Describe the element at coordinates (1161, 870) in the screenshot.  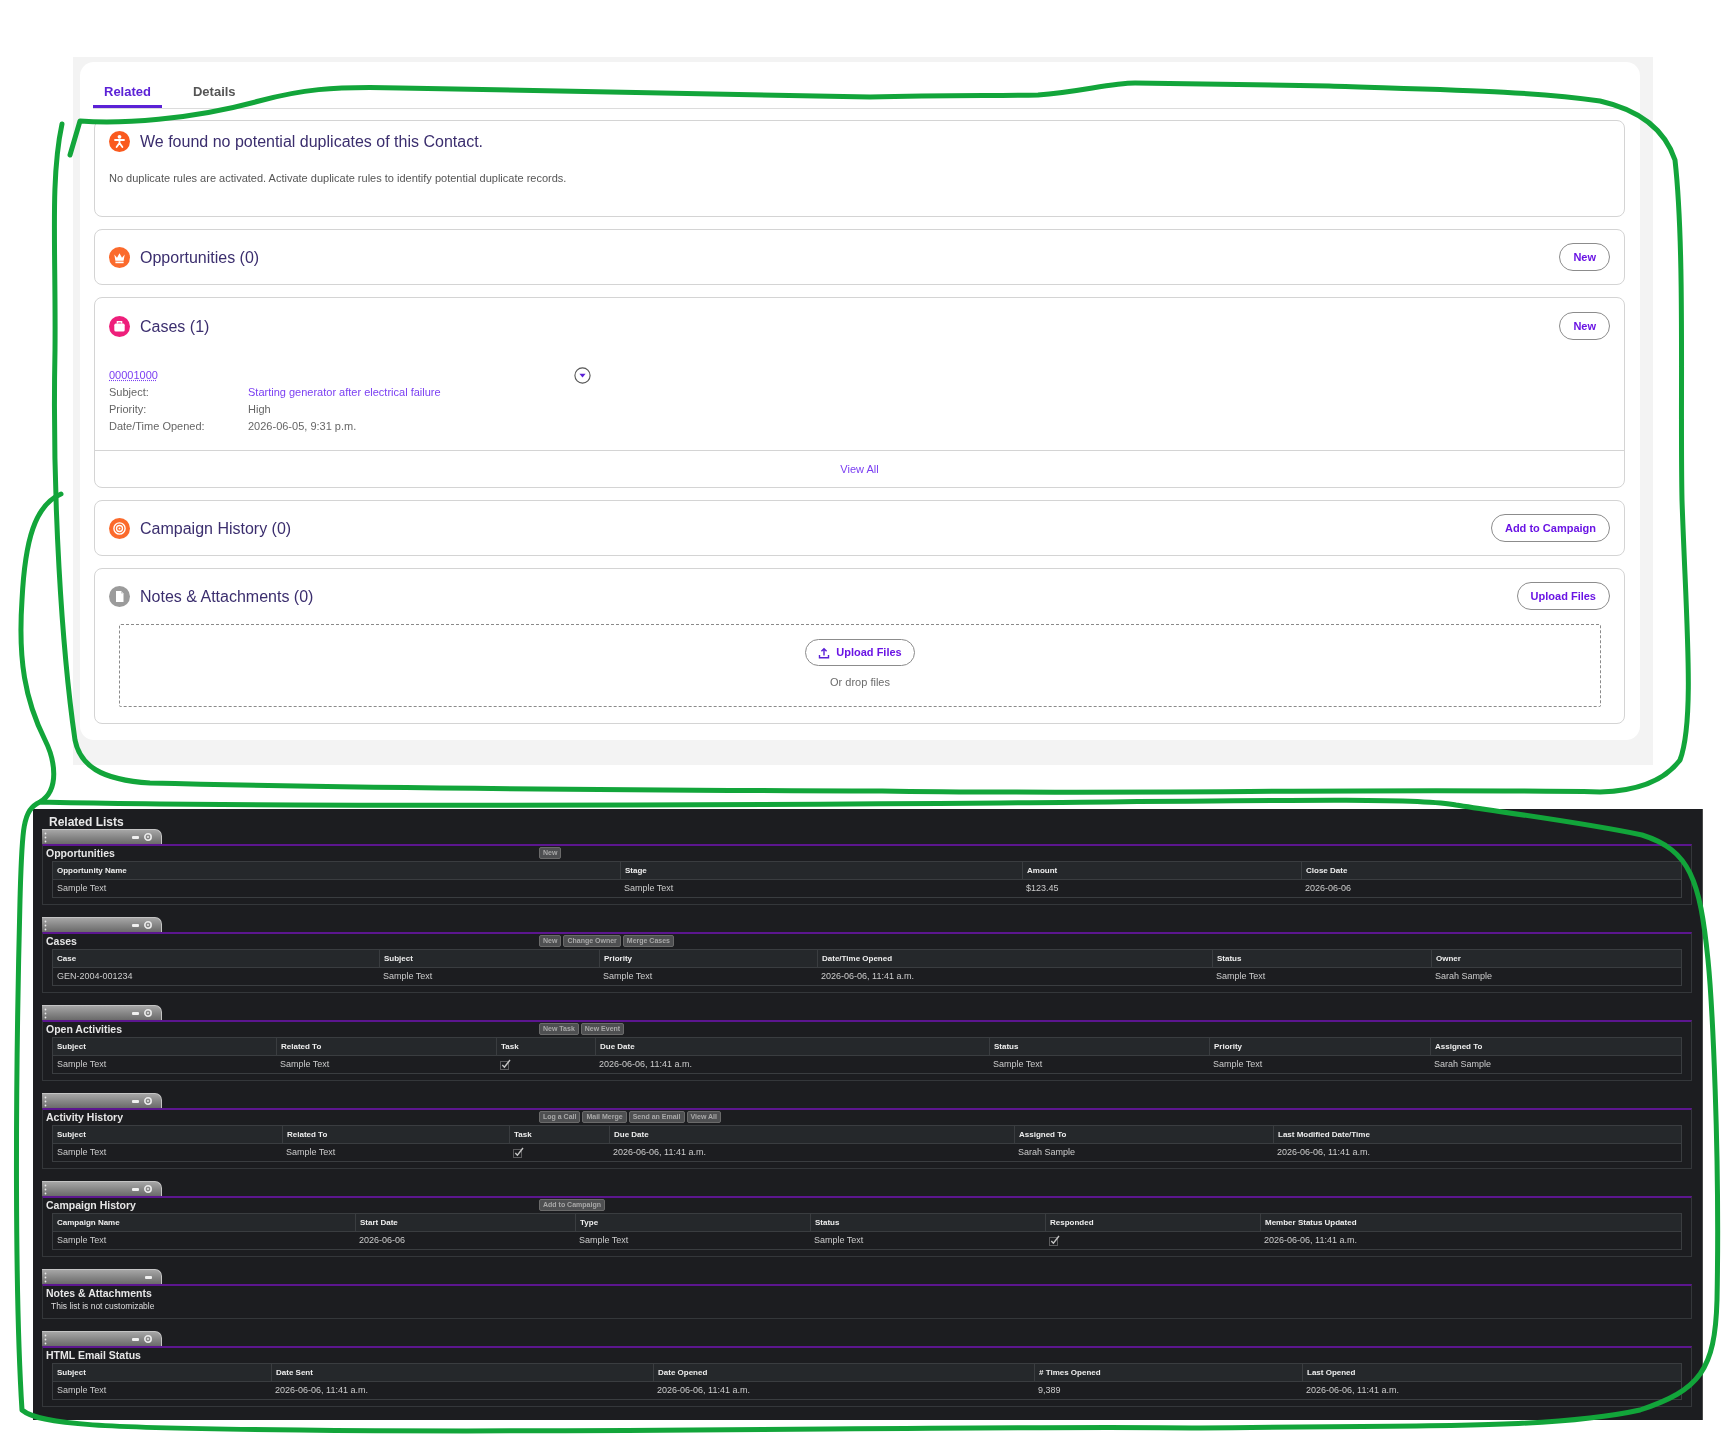
I see `column-header: Amount` at that location.